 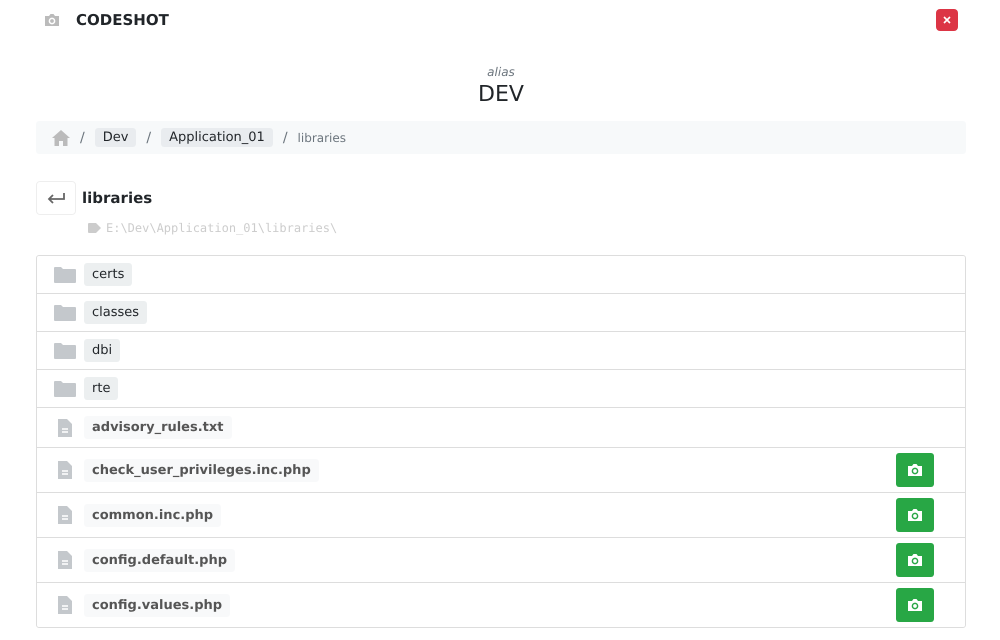 I want to click on breadcrumb-link: Application_01, so click(x=217, y=137).